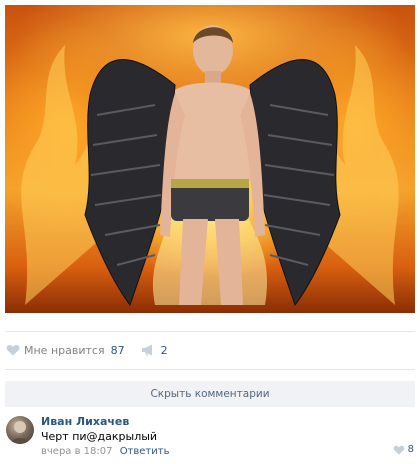  Describe the element at coordinates (146, 350) in the screenshot. I see `megaphone-icon` at that location.